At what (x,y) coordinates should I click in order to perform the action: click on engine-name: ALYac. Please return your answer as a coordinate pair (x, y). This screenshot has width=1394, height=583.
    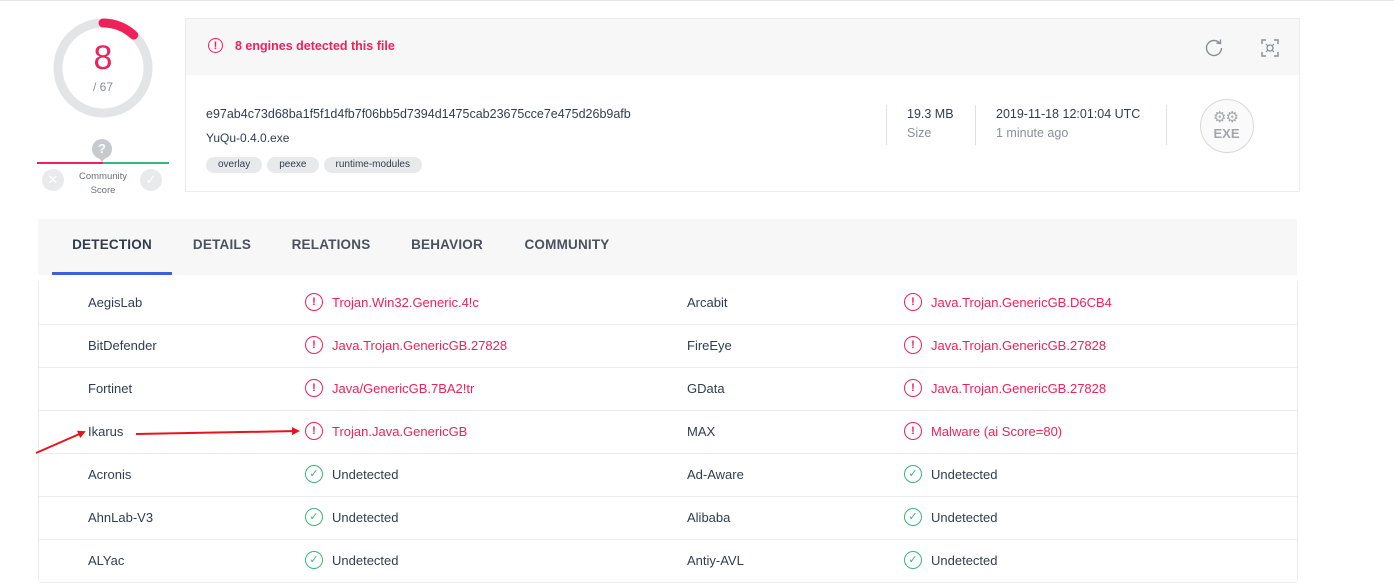
    Looking at the image, I should click on (106, 560).